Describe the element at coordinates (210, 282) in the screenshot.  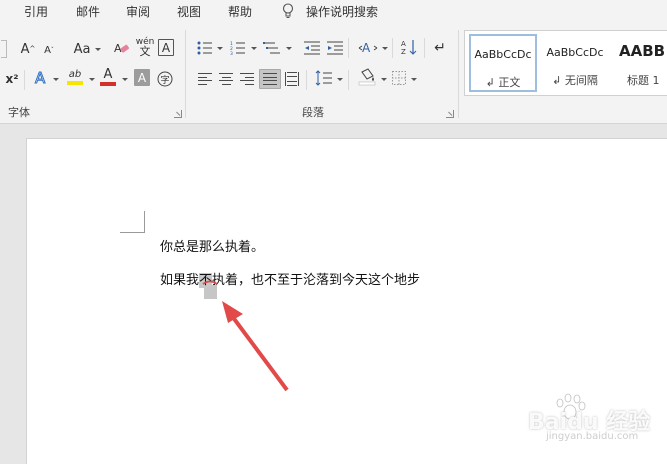
I see `squiggle-underline` at that location.